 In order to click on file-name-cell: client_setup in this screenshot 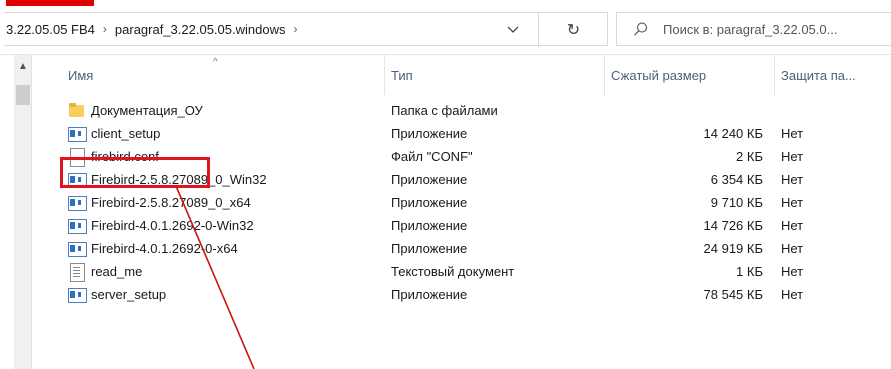, I will do `click(226, 133)`.